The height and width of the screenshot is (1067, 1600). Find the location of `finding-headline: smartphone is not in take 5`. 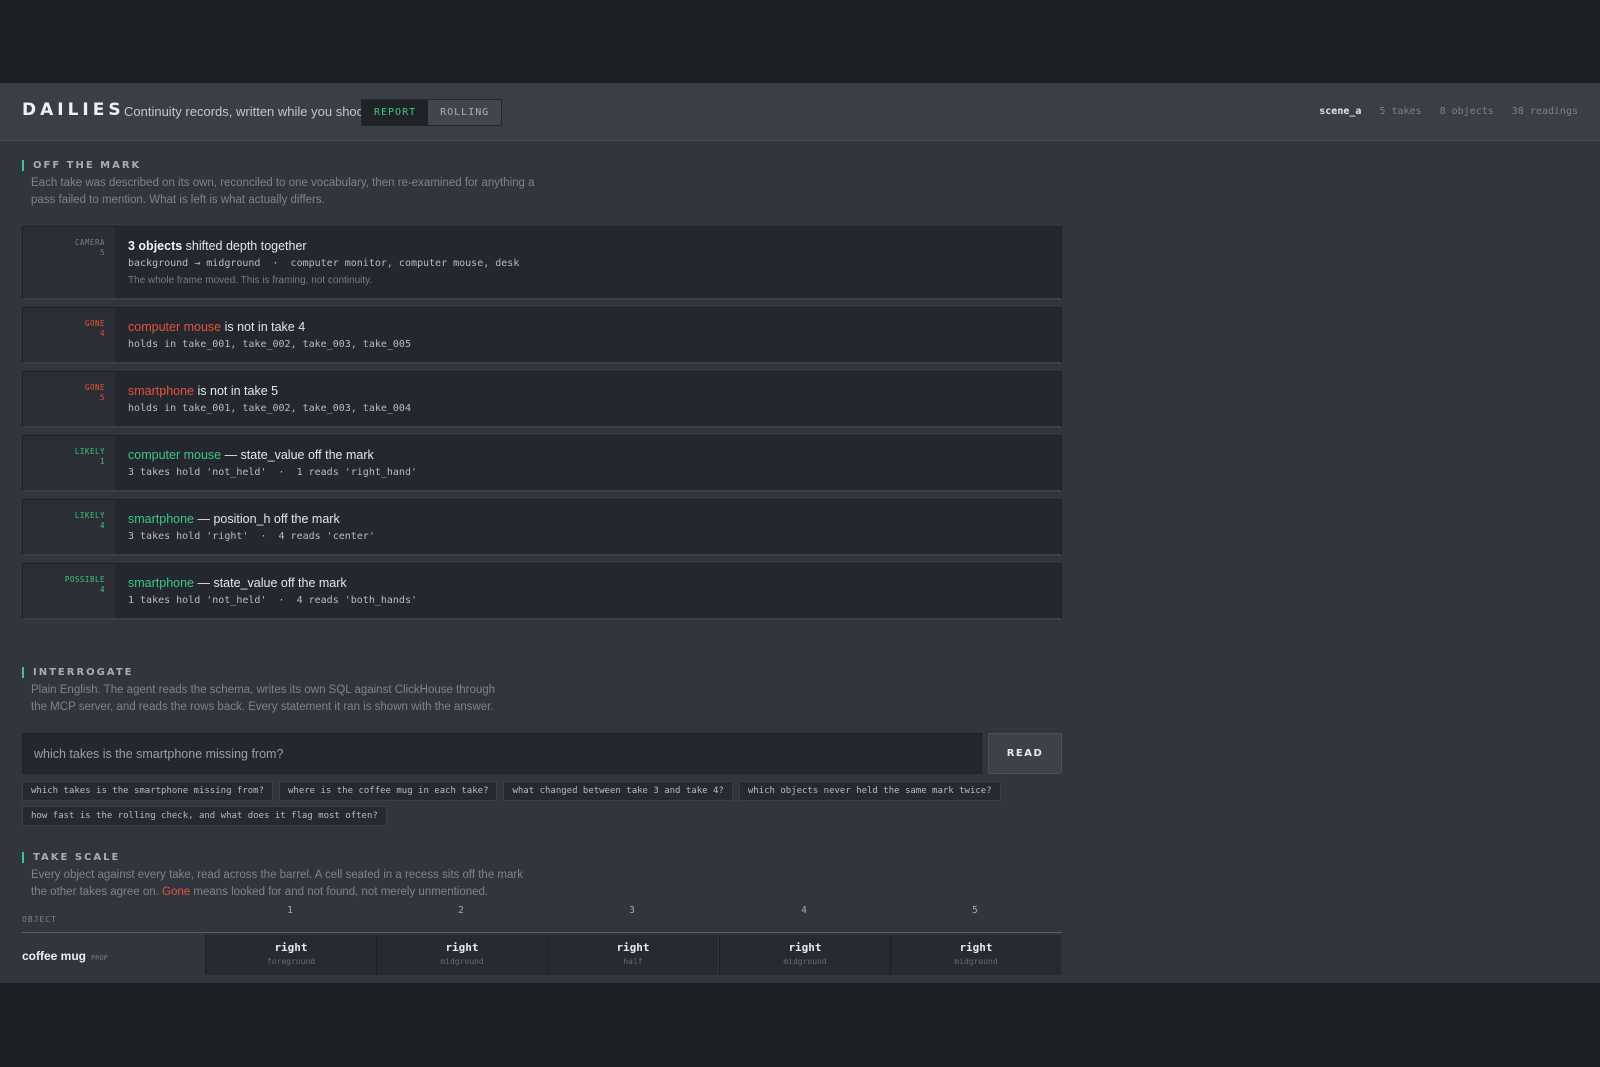

finding-headline: smartphone is not in take 5 is located at coordinates (588, 391).